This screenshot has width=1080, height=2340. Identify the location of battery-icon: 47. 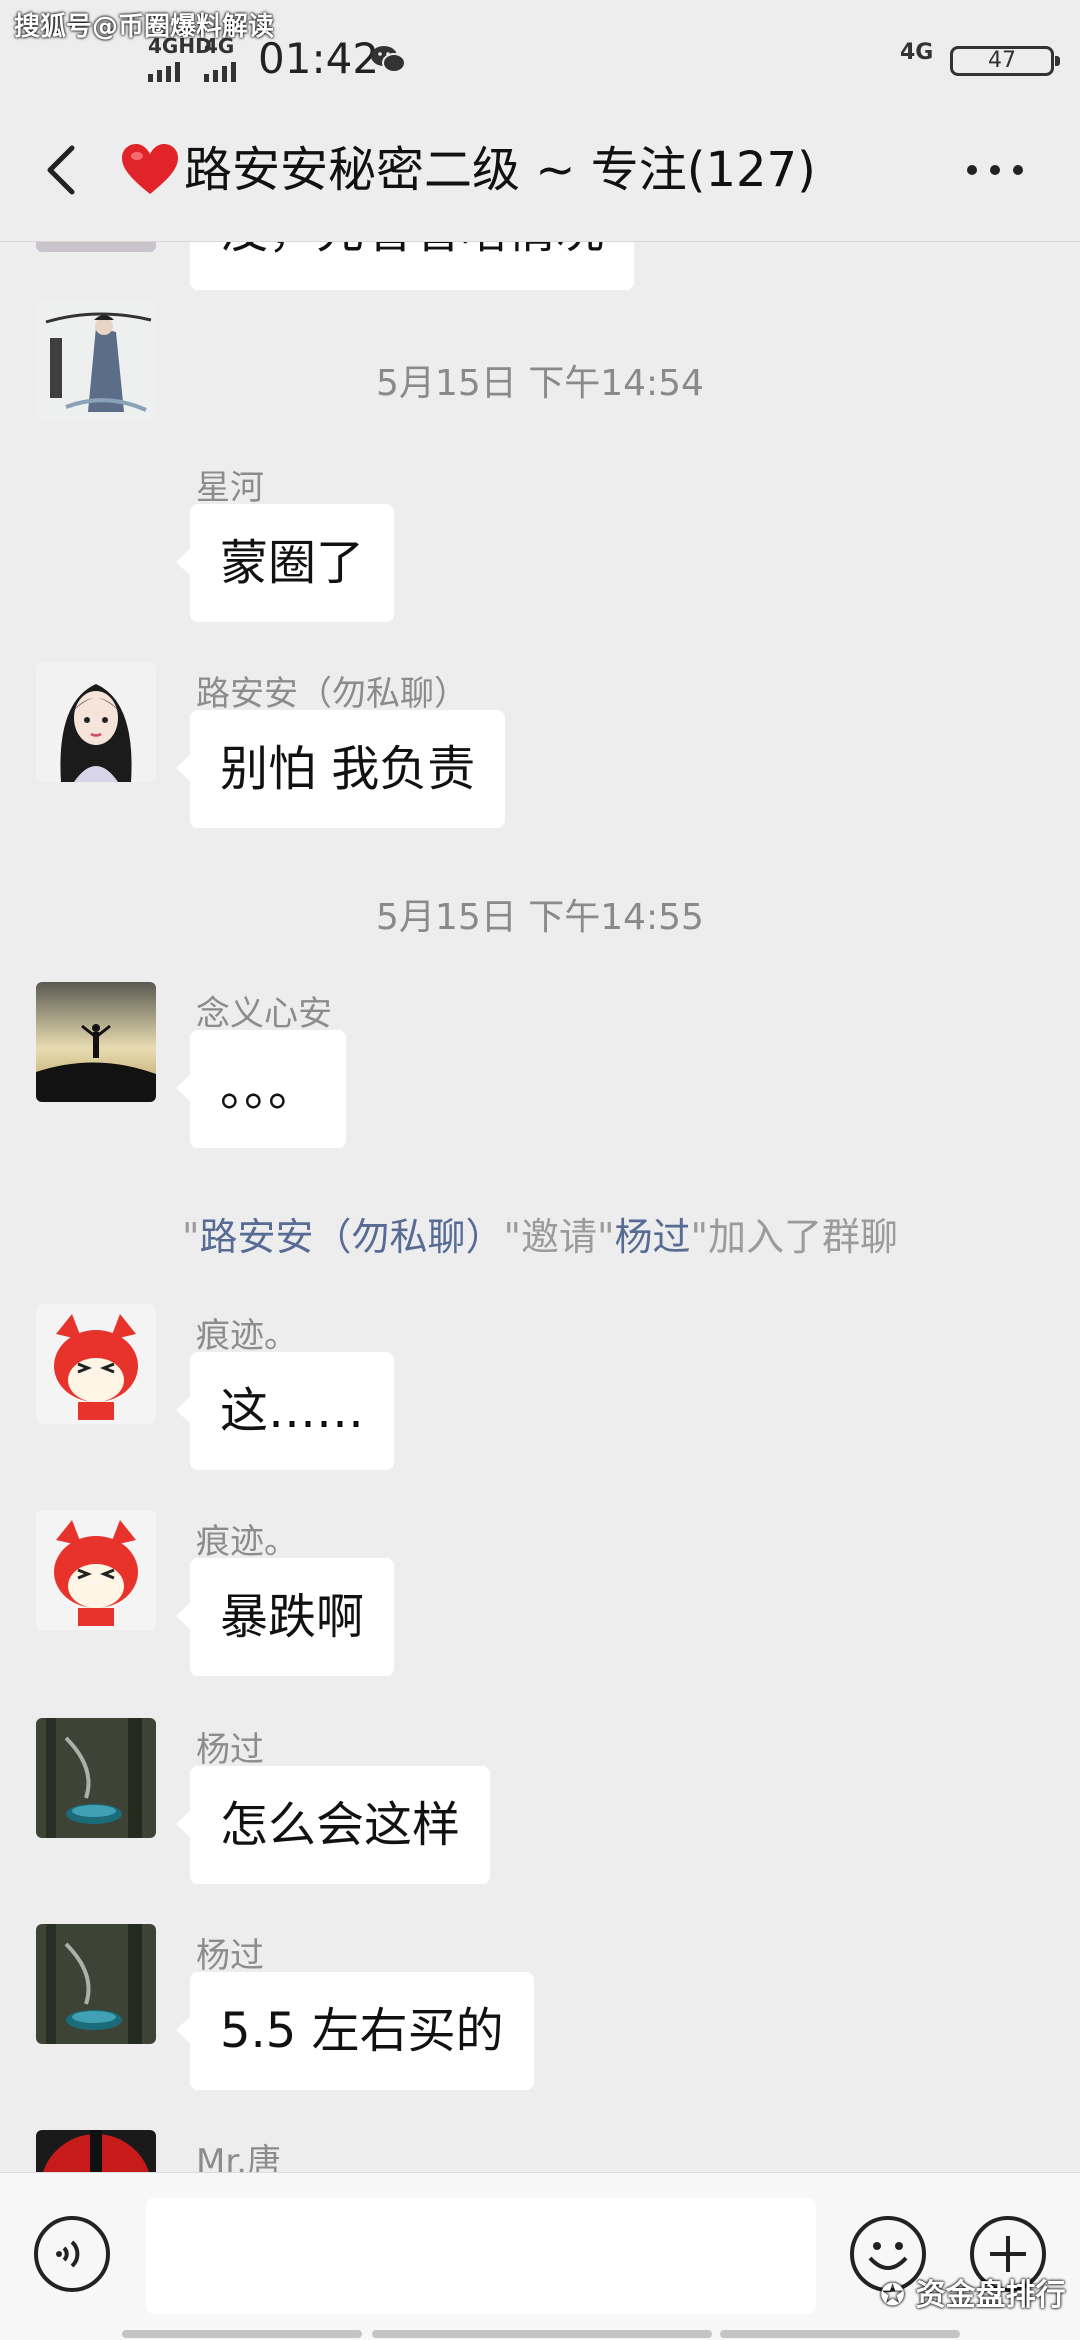
(1005, 61).